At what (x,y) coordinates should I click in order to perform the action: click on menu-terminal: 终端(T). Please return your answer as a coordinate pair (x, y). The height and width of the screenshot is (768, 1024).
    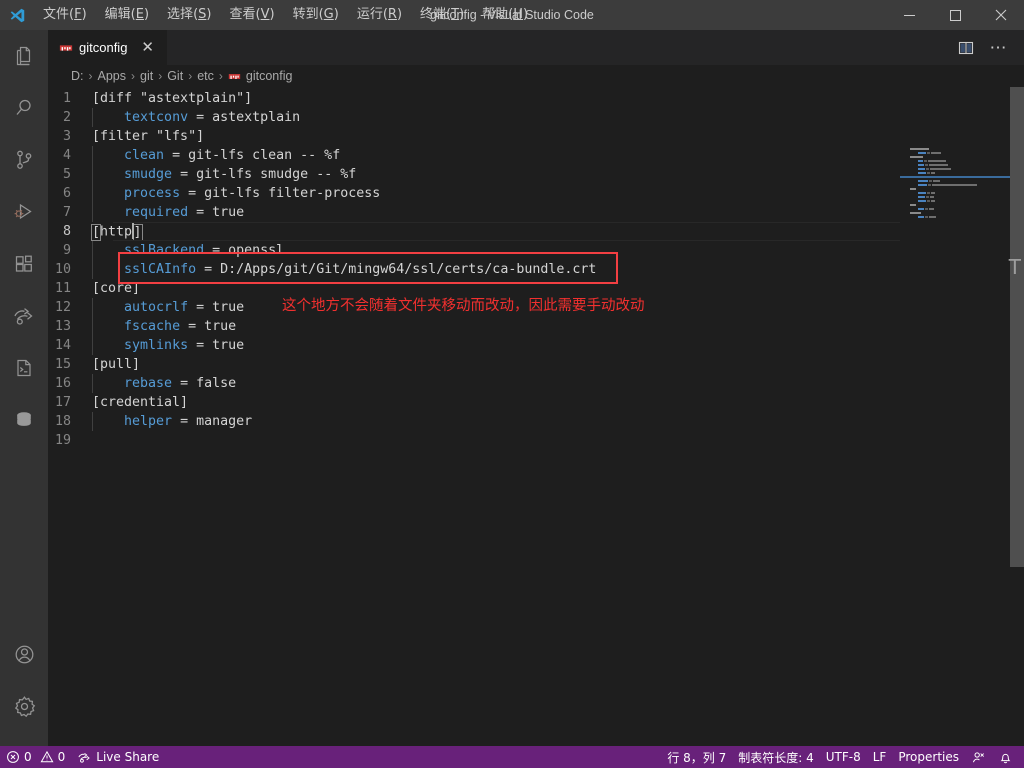
    Looking at the image, I should click on (442, 15).